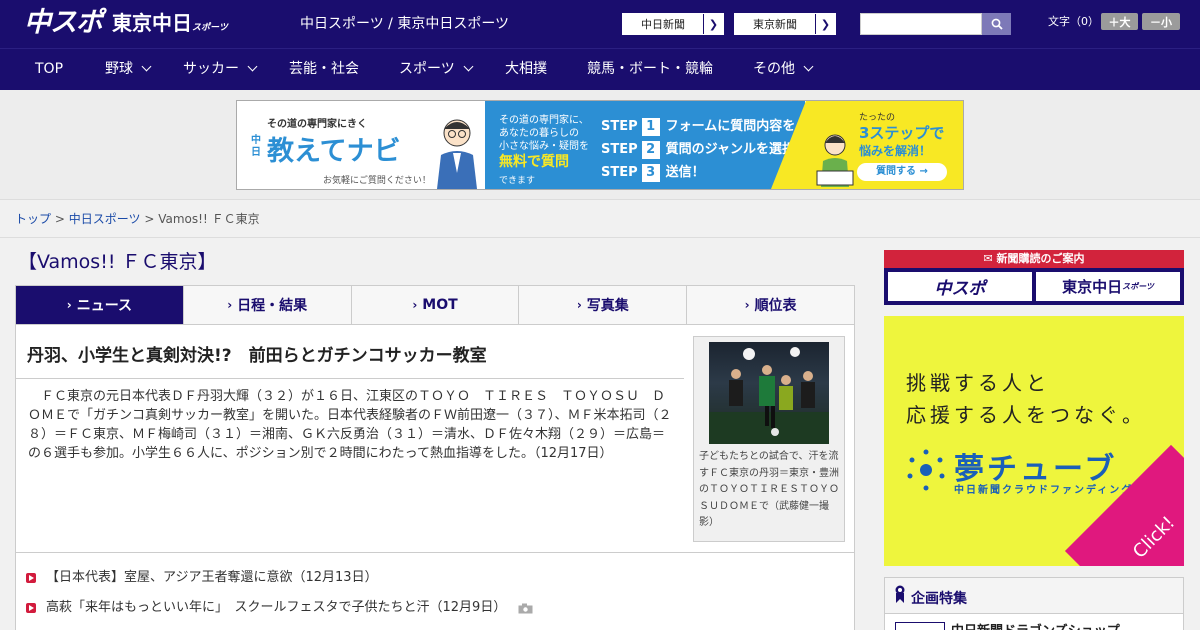  What do you see at coordinates (1073, 21) in the screenshot?
I see `text-size-label: 文字（0）` at bounding box center [1073, 21].